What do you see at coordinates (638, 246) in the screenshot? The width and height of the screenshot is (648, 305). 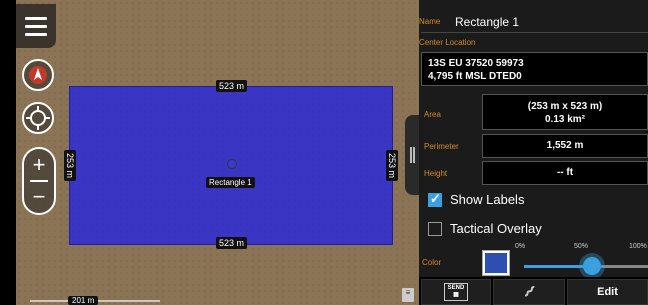 I see `opacity-tick-100: 100%` at bounding box center [638, 246].